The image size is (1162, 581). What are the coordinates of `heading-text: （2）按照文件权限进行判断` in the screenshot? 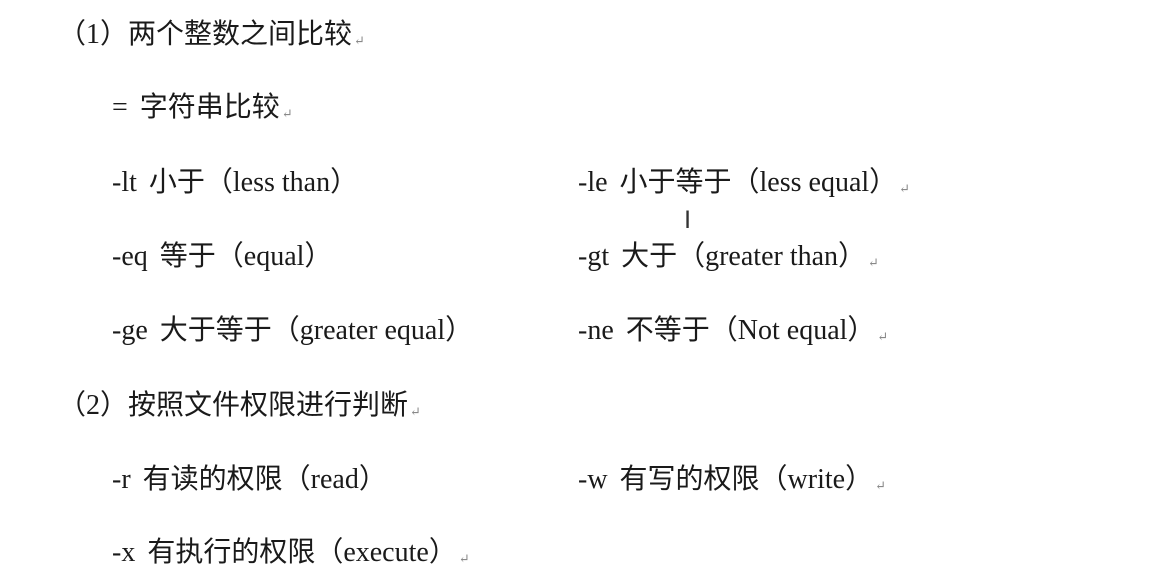 It's located at (233, 405).